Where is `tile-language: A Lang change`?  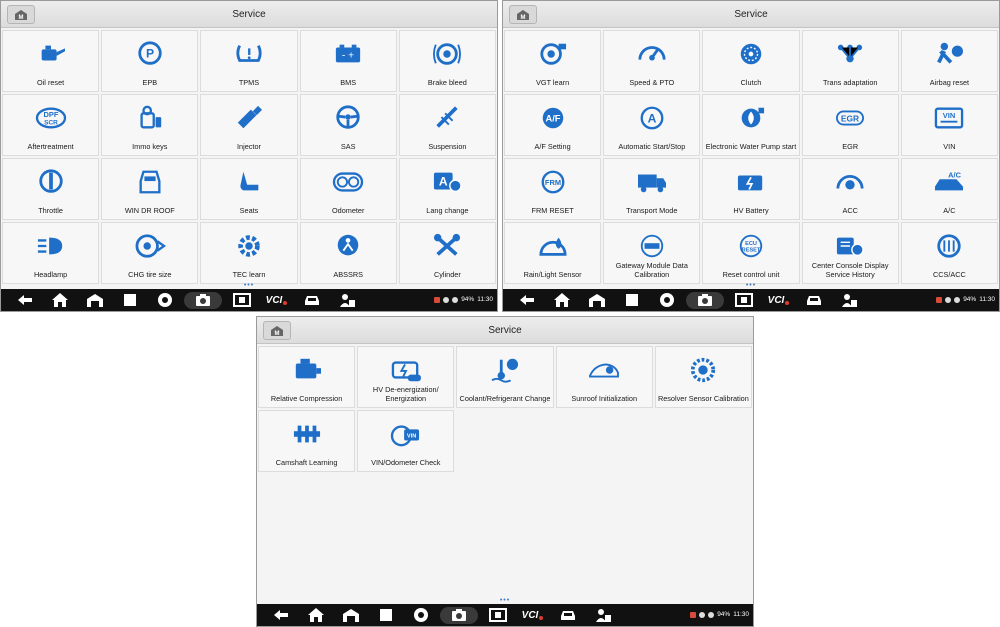
tile-language: A Lang change is located at coordinates (447, 189).